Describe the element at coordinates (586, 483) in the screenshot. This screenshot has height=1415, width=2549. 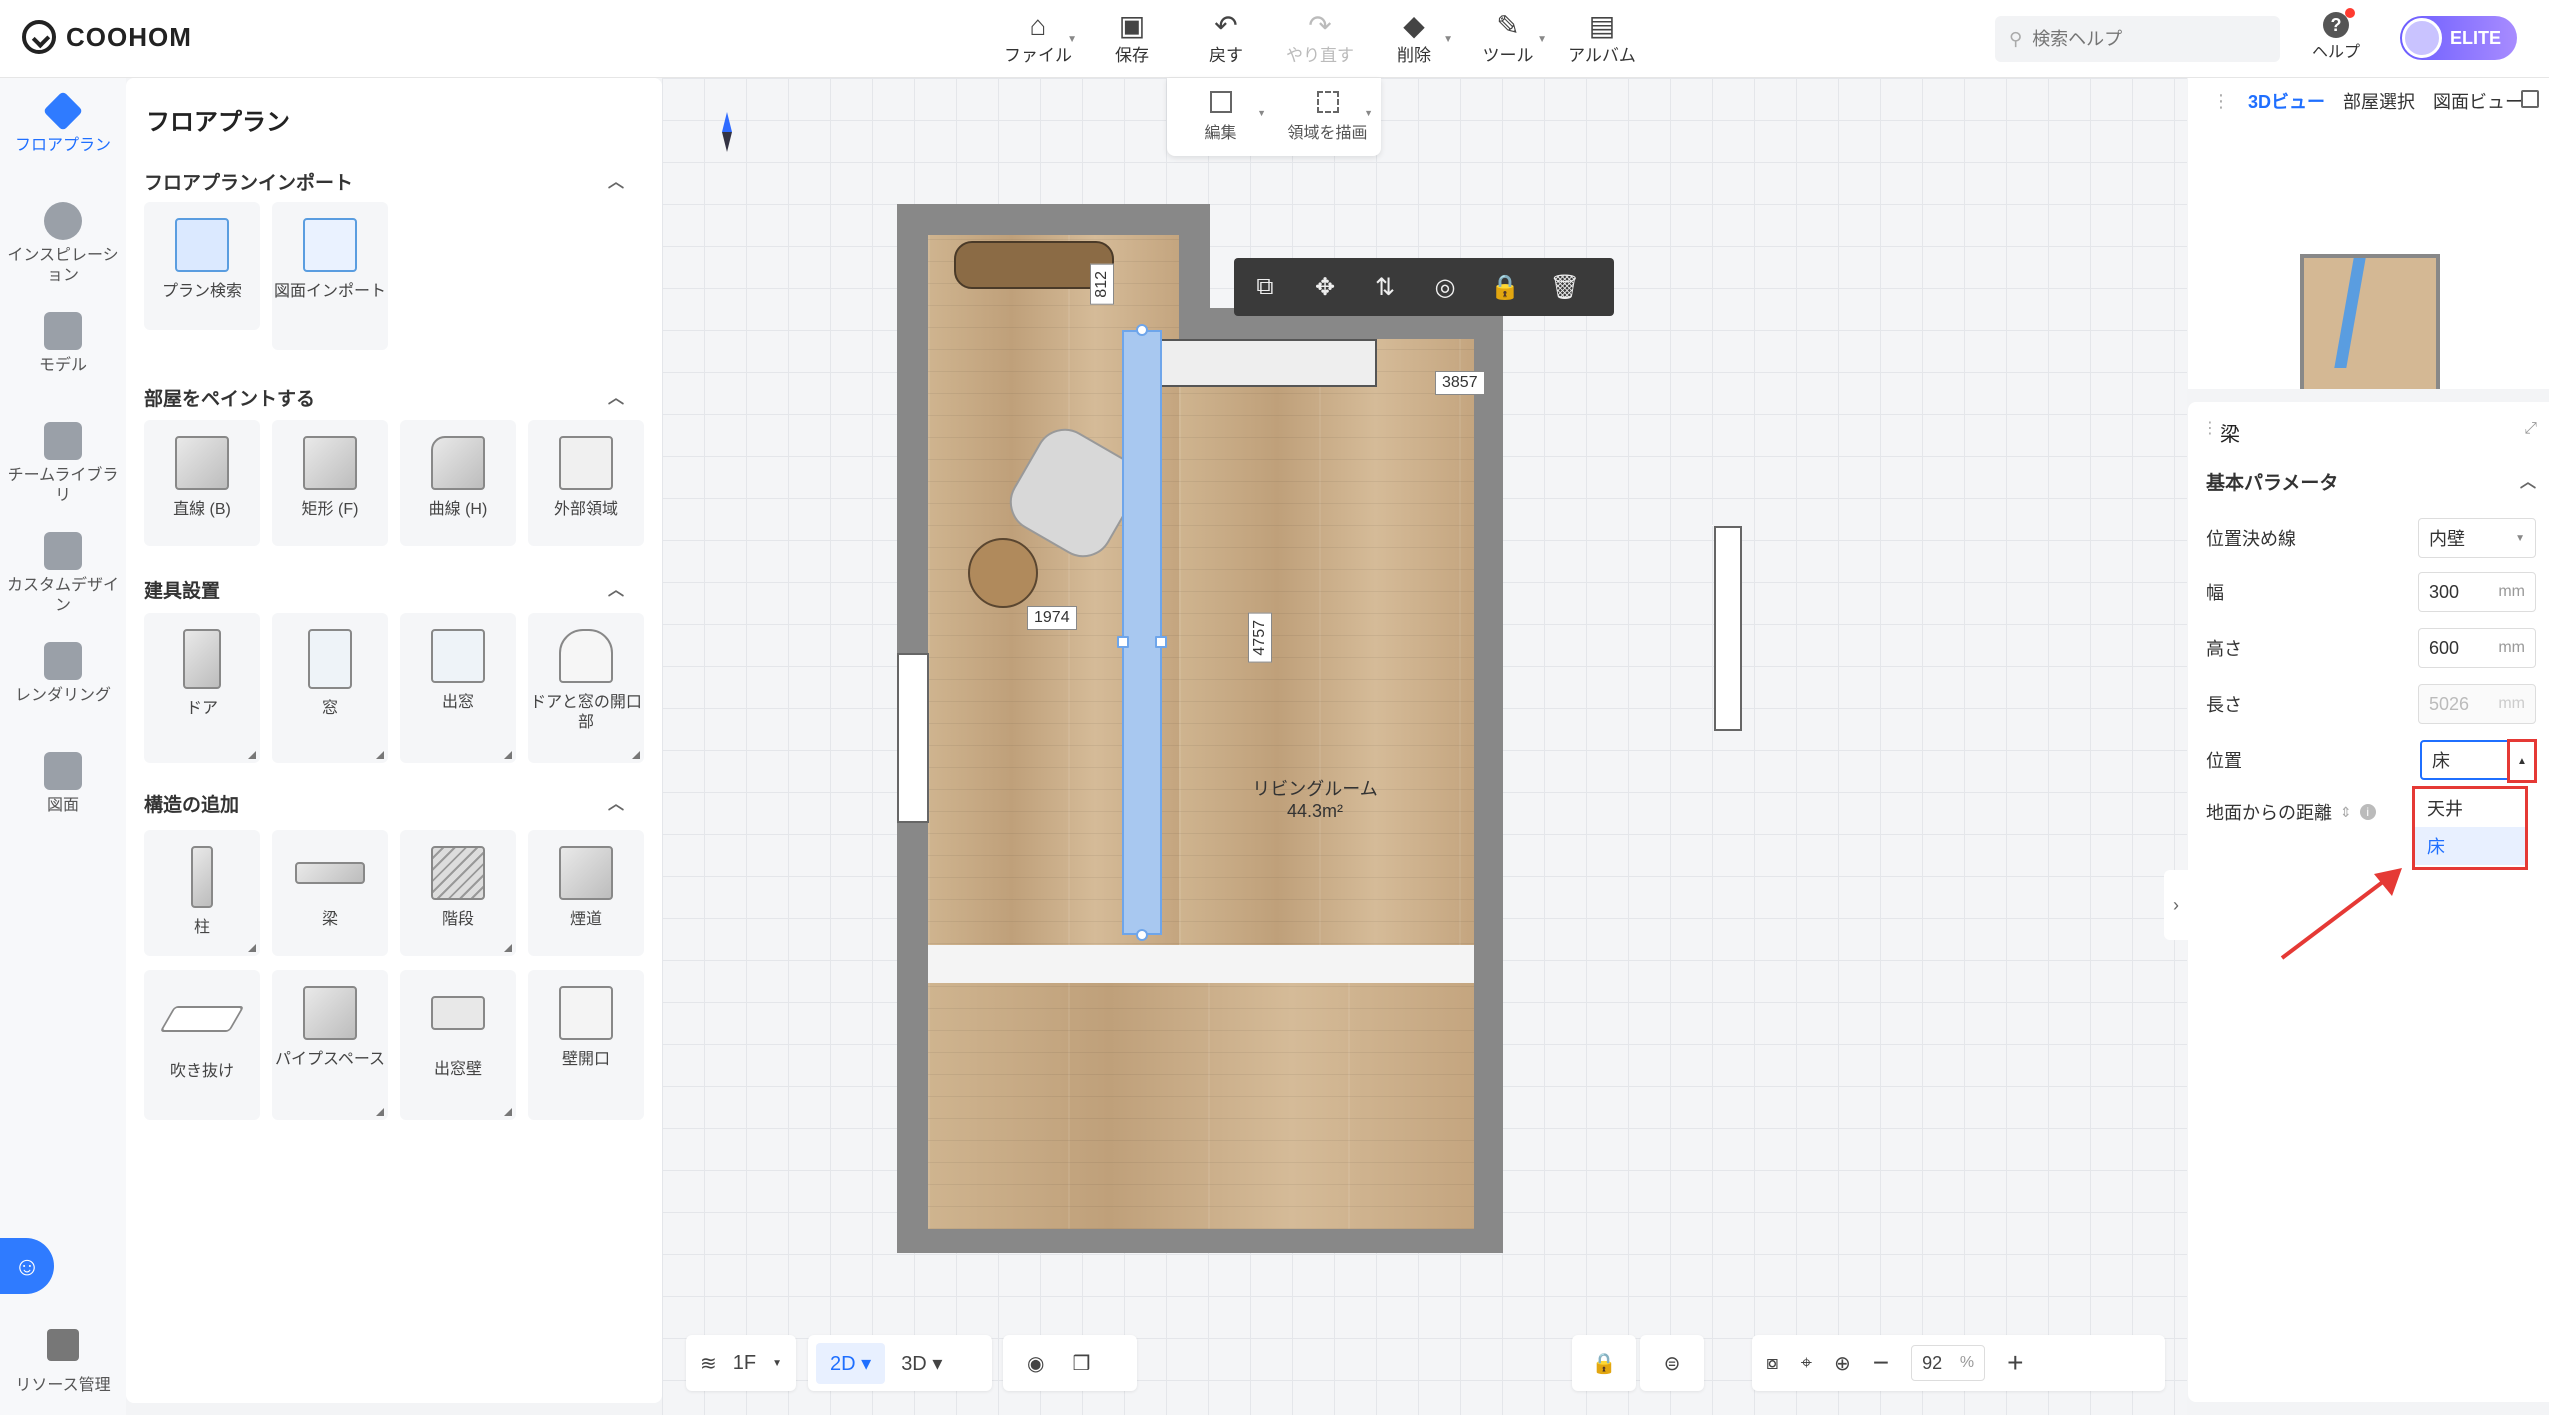
I see `outer-area-card: 外部領域` at that location.